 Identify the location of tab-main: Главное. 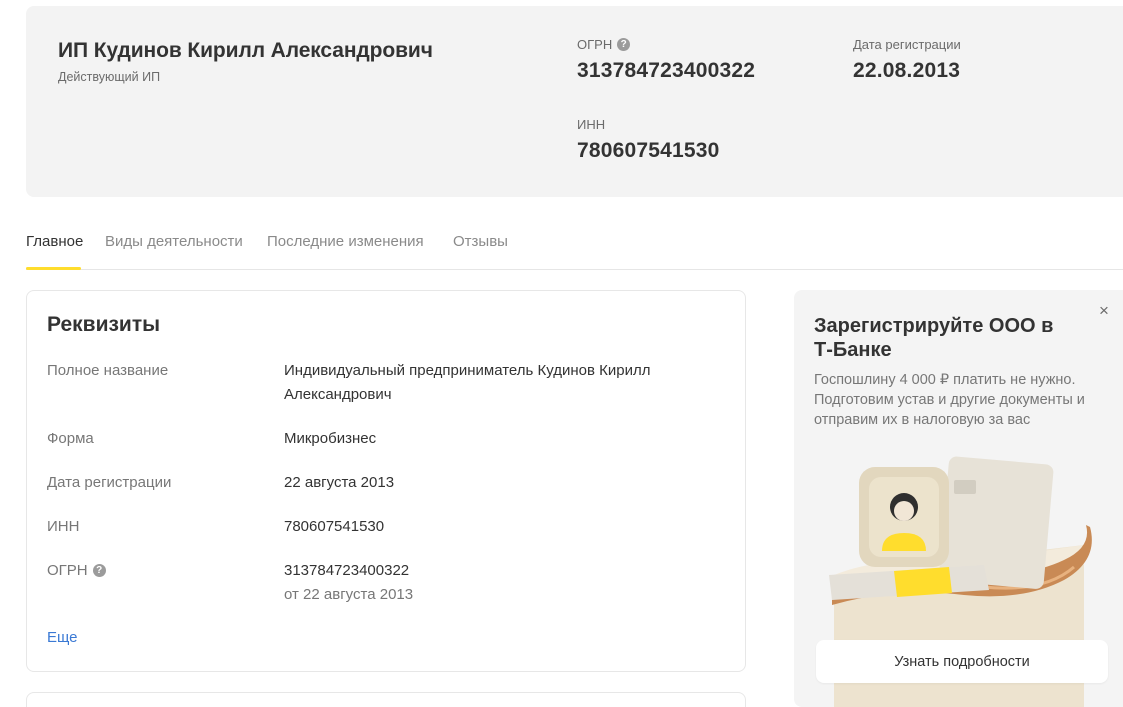
(54, 241).